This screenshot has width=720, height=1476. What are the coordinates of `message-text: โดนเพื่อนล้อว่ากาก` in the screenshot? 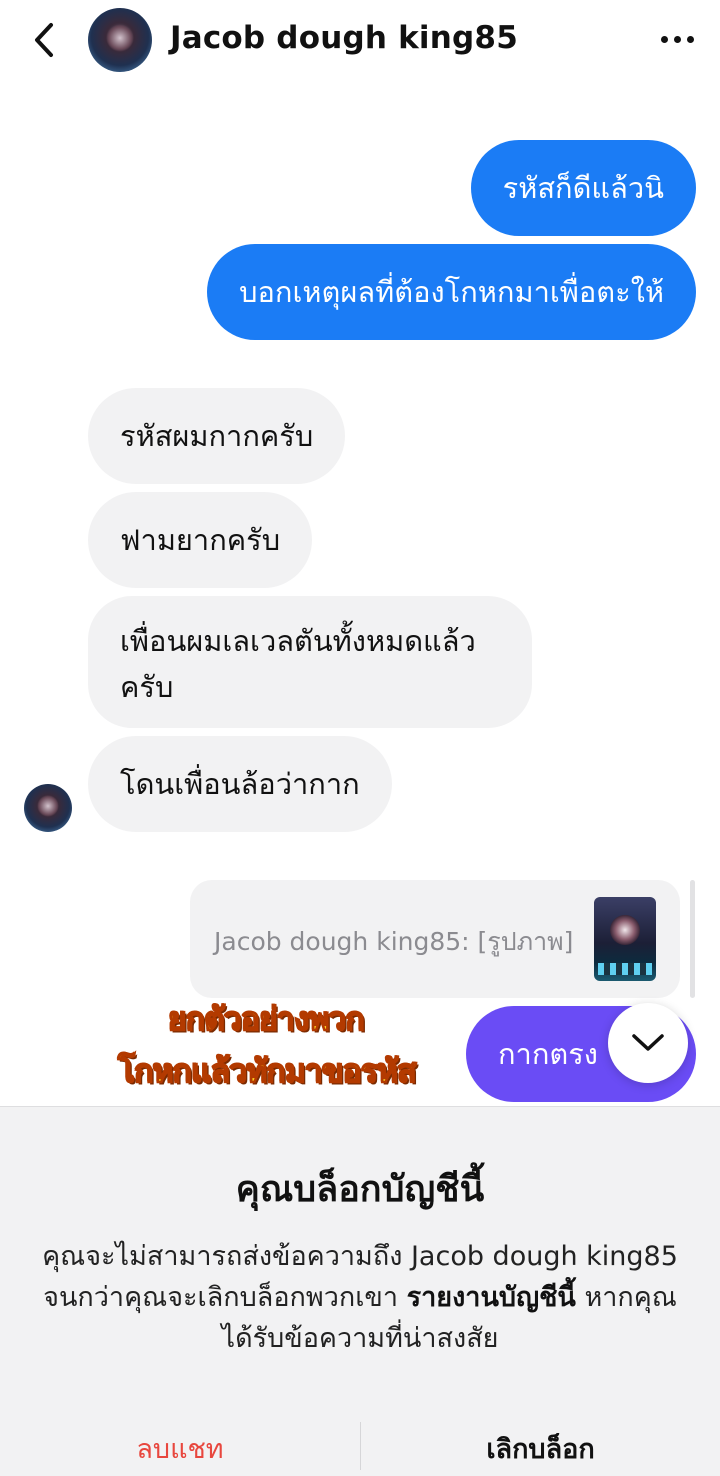 It's located at (240, 784).